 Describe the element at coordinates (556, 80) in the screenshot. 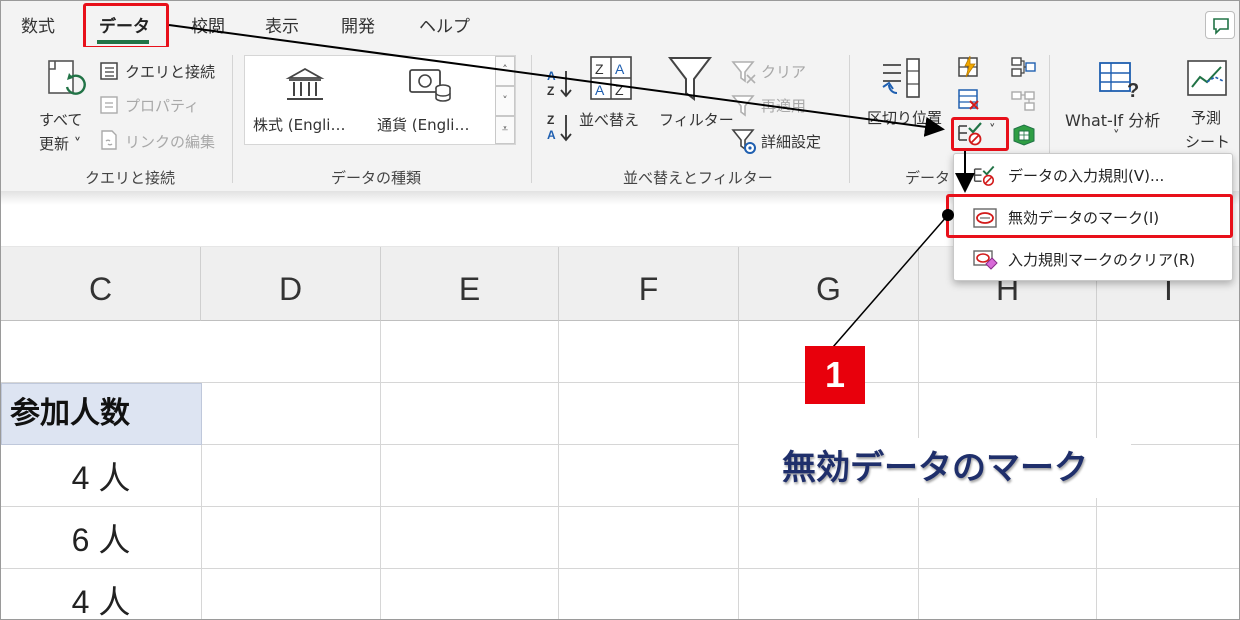

I see `arrow-tab-to-button` at that location.